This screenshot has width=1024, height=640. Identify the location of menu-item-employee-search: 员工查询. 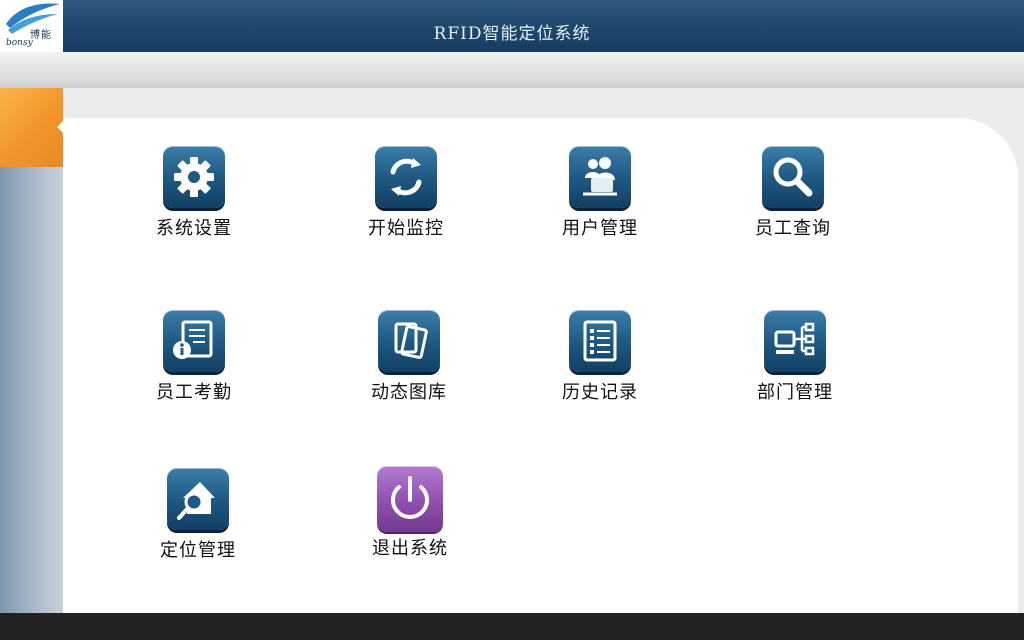
(793, 201).